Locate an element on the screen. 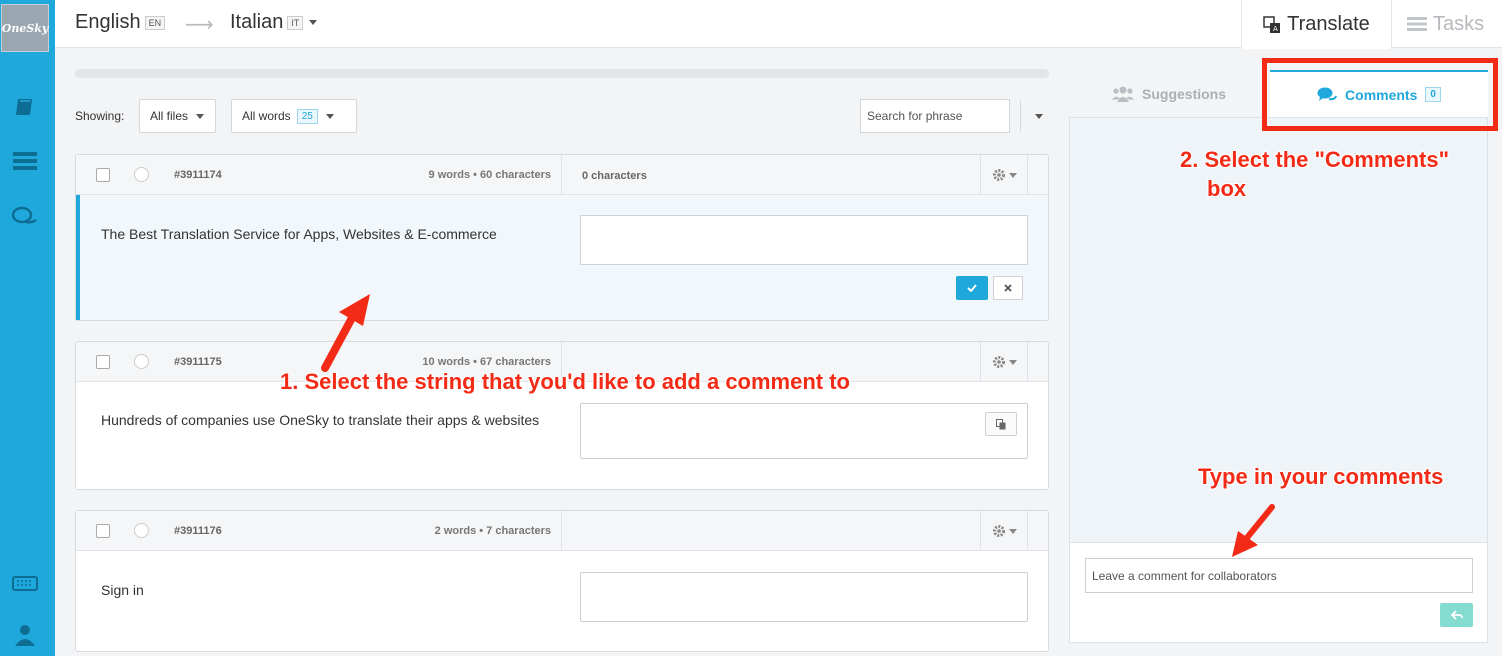 Image resolution: width=1502 pixels, height=656 pixels. search-input is located at coordinates (935, 116).